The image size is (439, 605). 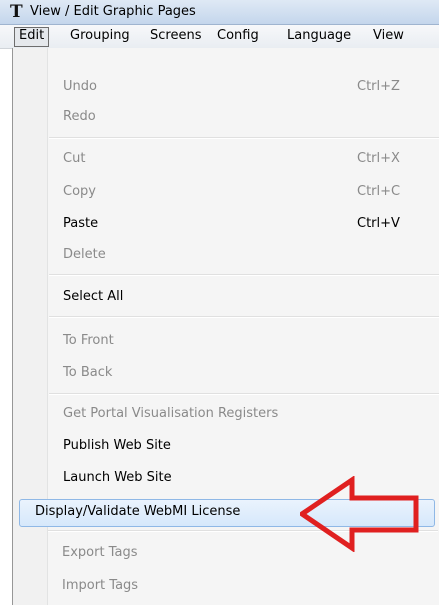 I want to click on menu-item-shortcut: Ctrl+V, so click(x=378, y=223).